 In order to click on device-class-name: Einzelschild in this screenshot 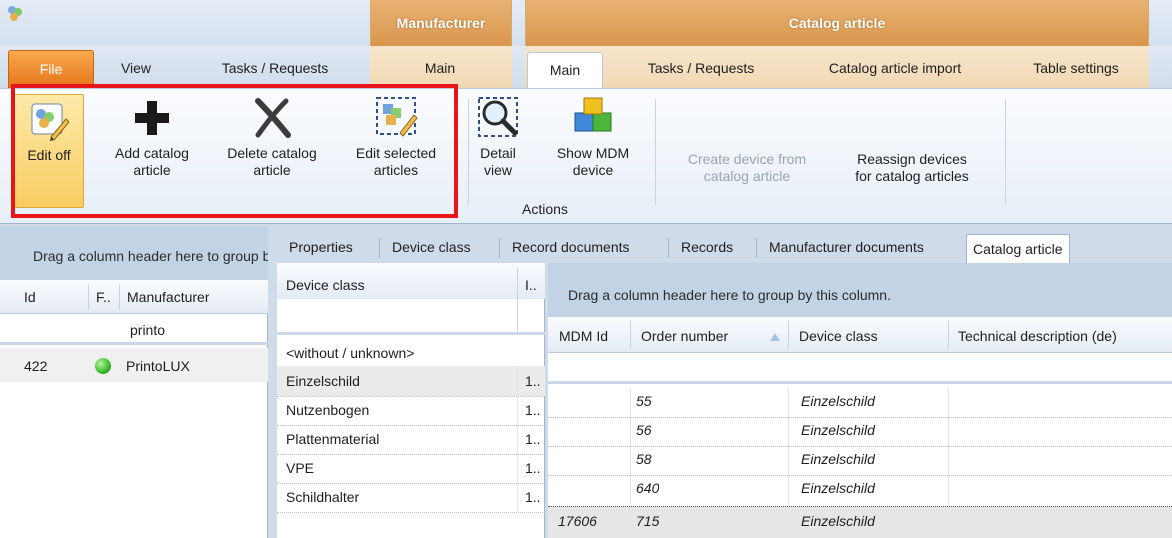, I will do `click(323, 381)`.